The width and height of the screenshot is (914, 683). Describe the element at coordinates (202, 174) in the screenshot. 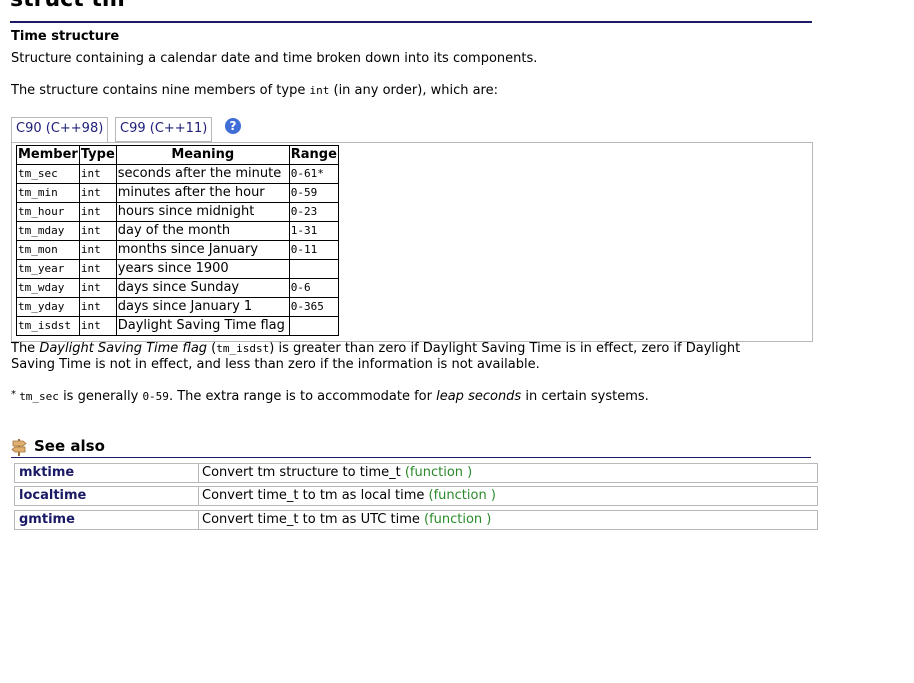

I see `meaning-cell: seconds after the minute` at that location.